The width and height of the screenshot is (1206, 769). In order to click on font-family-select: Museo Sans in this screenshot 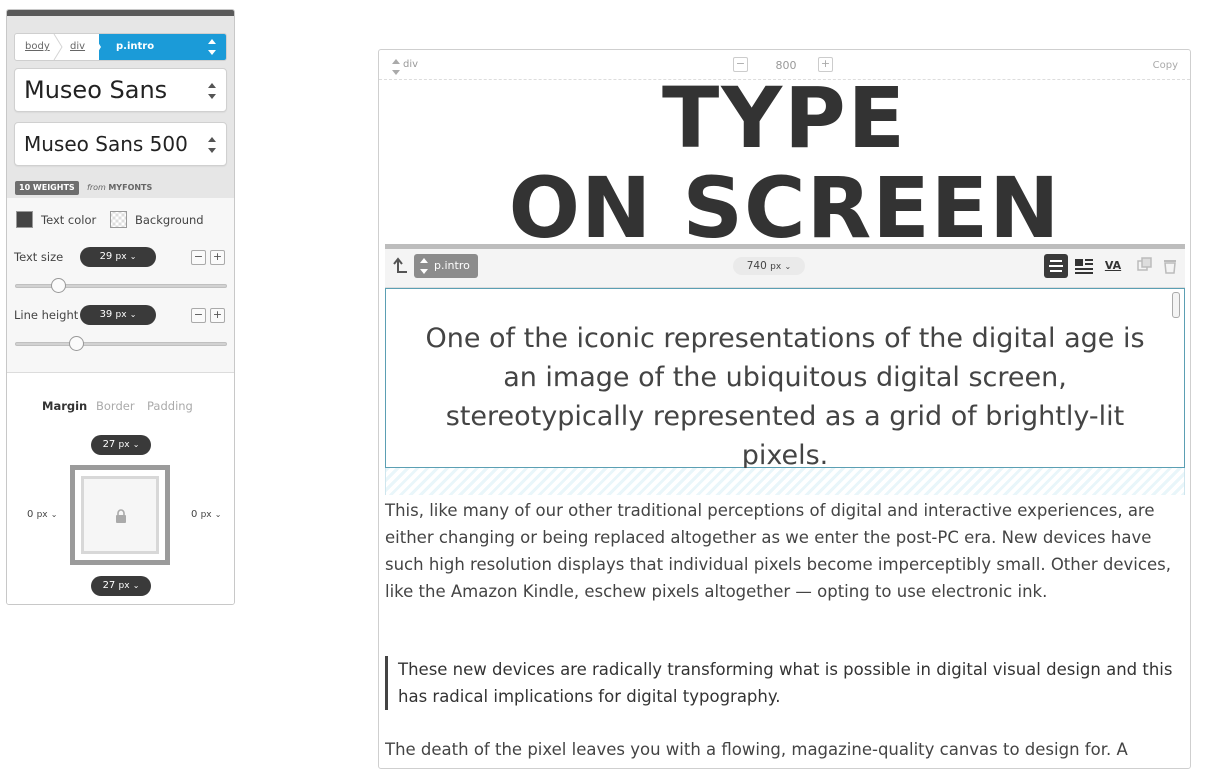, I will do `click(120, 90)`.